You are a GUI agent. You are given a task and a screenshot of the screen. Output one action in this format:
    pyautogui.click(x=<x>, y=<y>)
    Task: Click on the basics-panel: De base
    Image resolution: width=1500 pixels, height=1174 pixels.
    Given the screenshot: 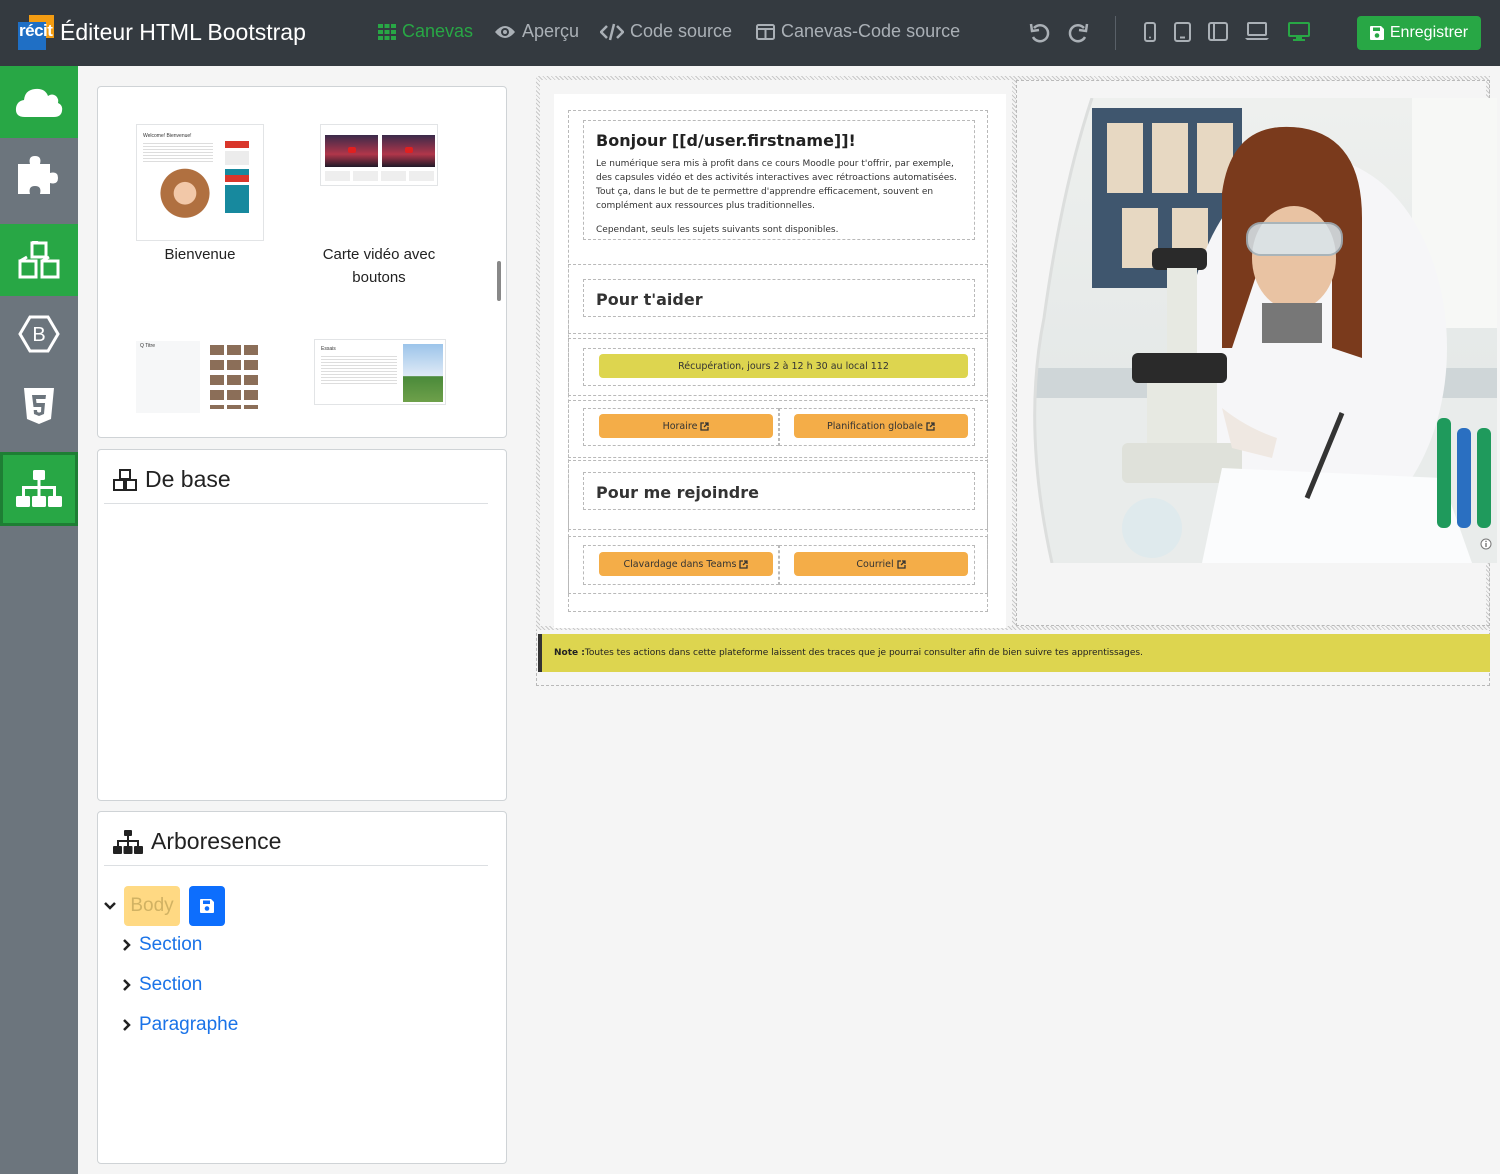 What is the action you would take?
    pyautogui.click(x=302, y=625)
    